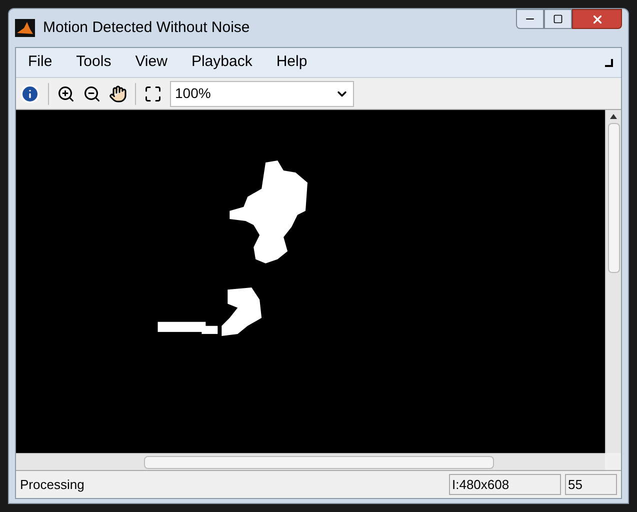 The height and width of the screenshot is (512, 637). What do you see at coordinates (151, 62) in the screenshot?
I see `menu-item: View` at bounding box center [151, 62].